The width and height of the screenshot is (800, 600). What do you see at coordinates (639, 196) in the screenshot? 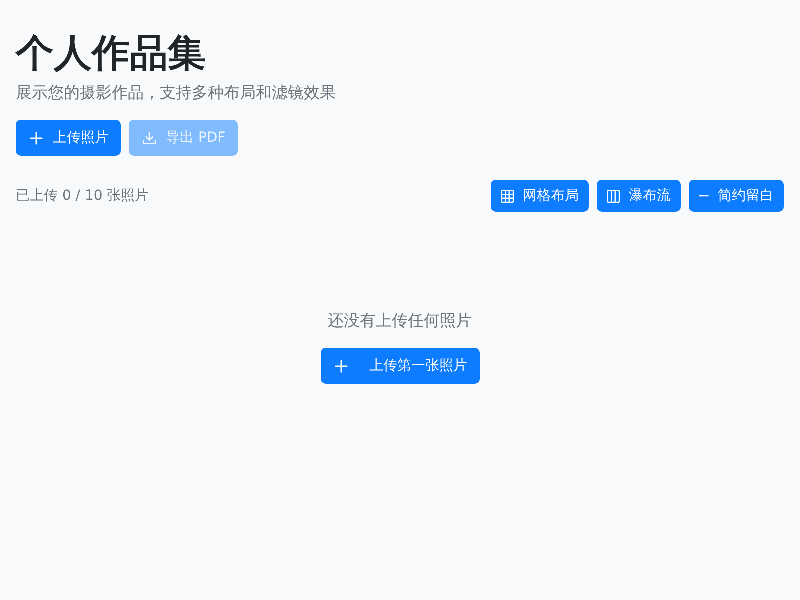
I see `layout-button: 瀑布流` at bounding box center [639, 196].